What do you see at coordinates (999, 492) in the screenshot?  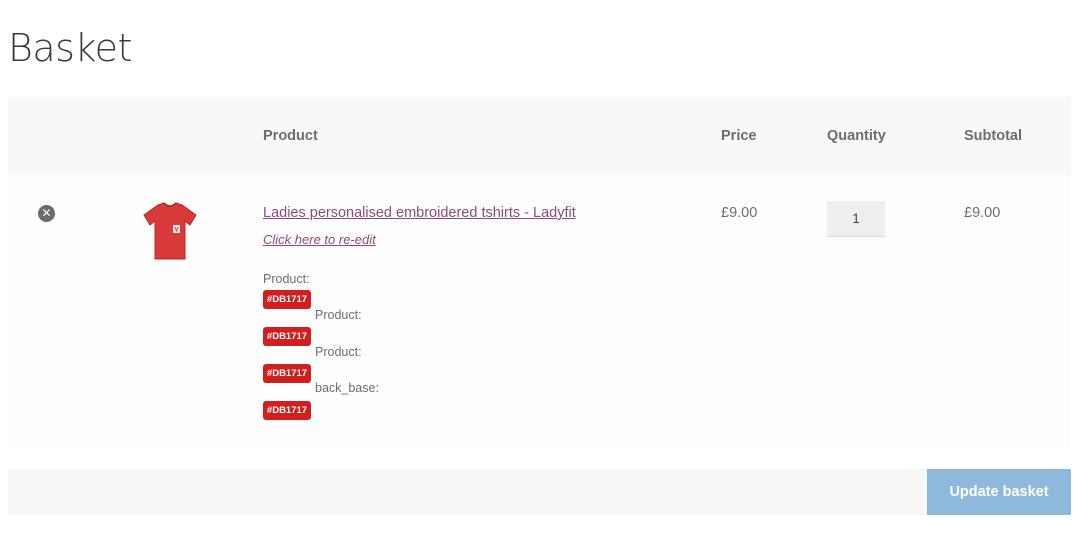 I see `update-basket-button: Update basket` at bounding box center [999, 492].